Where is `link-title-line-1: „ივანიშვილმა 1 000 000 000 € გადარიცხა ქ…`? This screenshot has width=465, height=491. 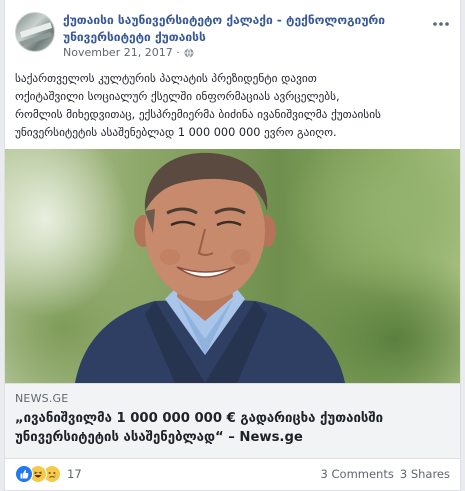
link-title-line-1: „ივანიშვილმა 1 000 000 000 € გადარიცხა ქ… is located at coordinates (234, 418).